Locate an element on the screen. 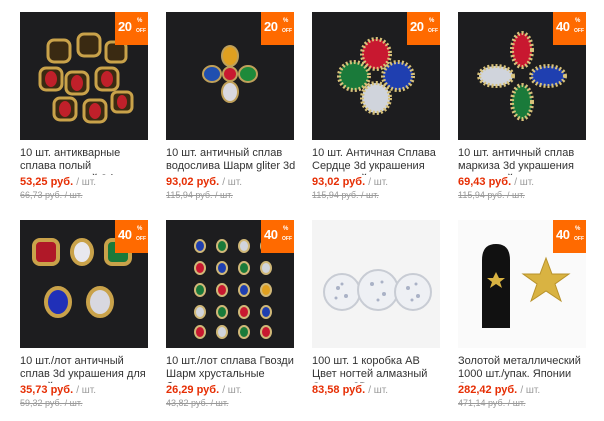  product-price: 53,25 руб. / шт. is located at coordinates (58, 182).